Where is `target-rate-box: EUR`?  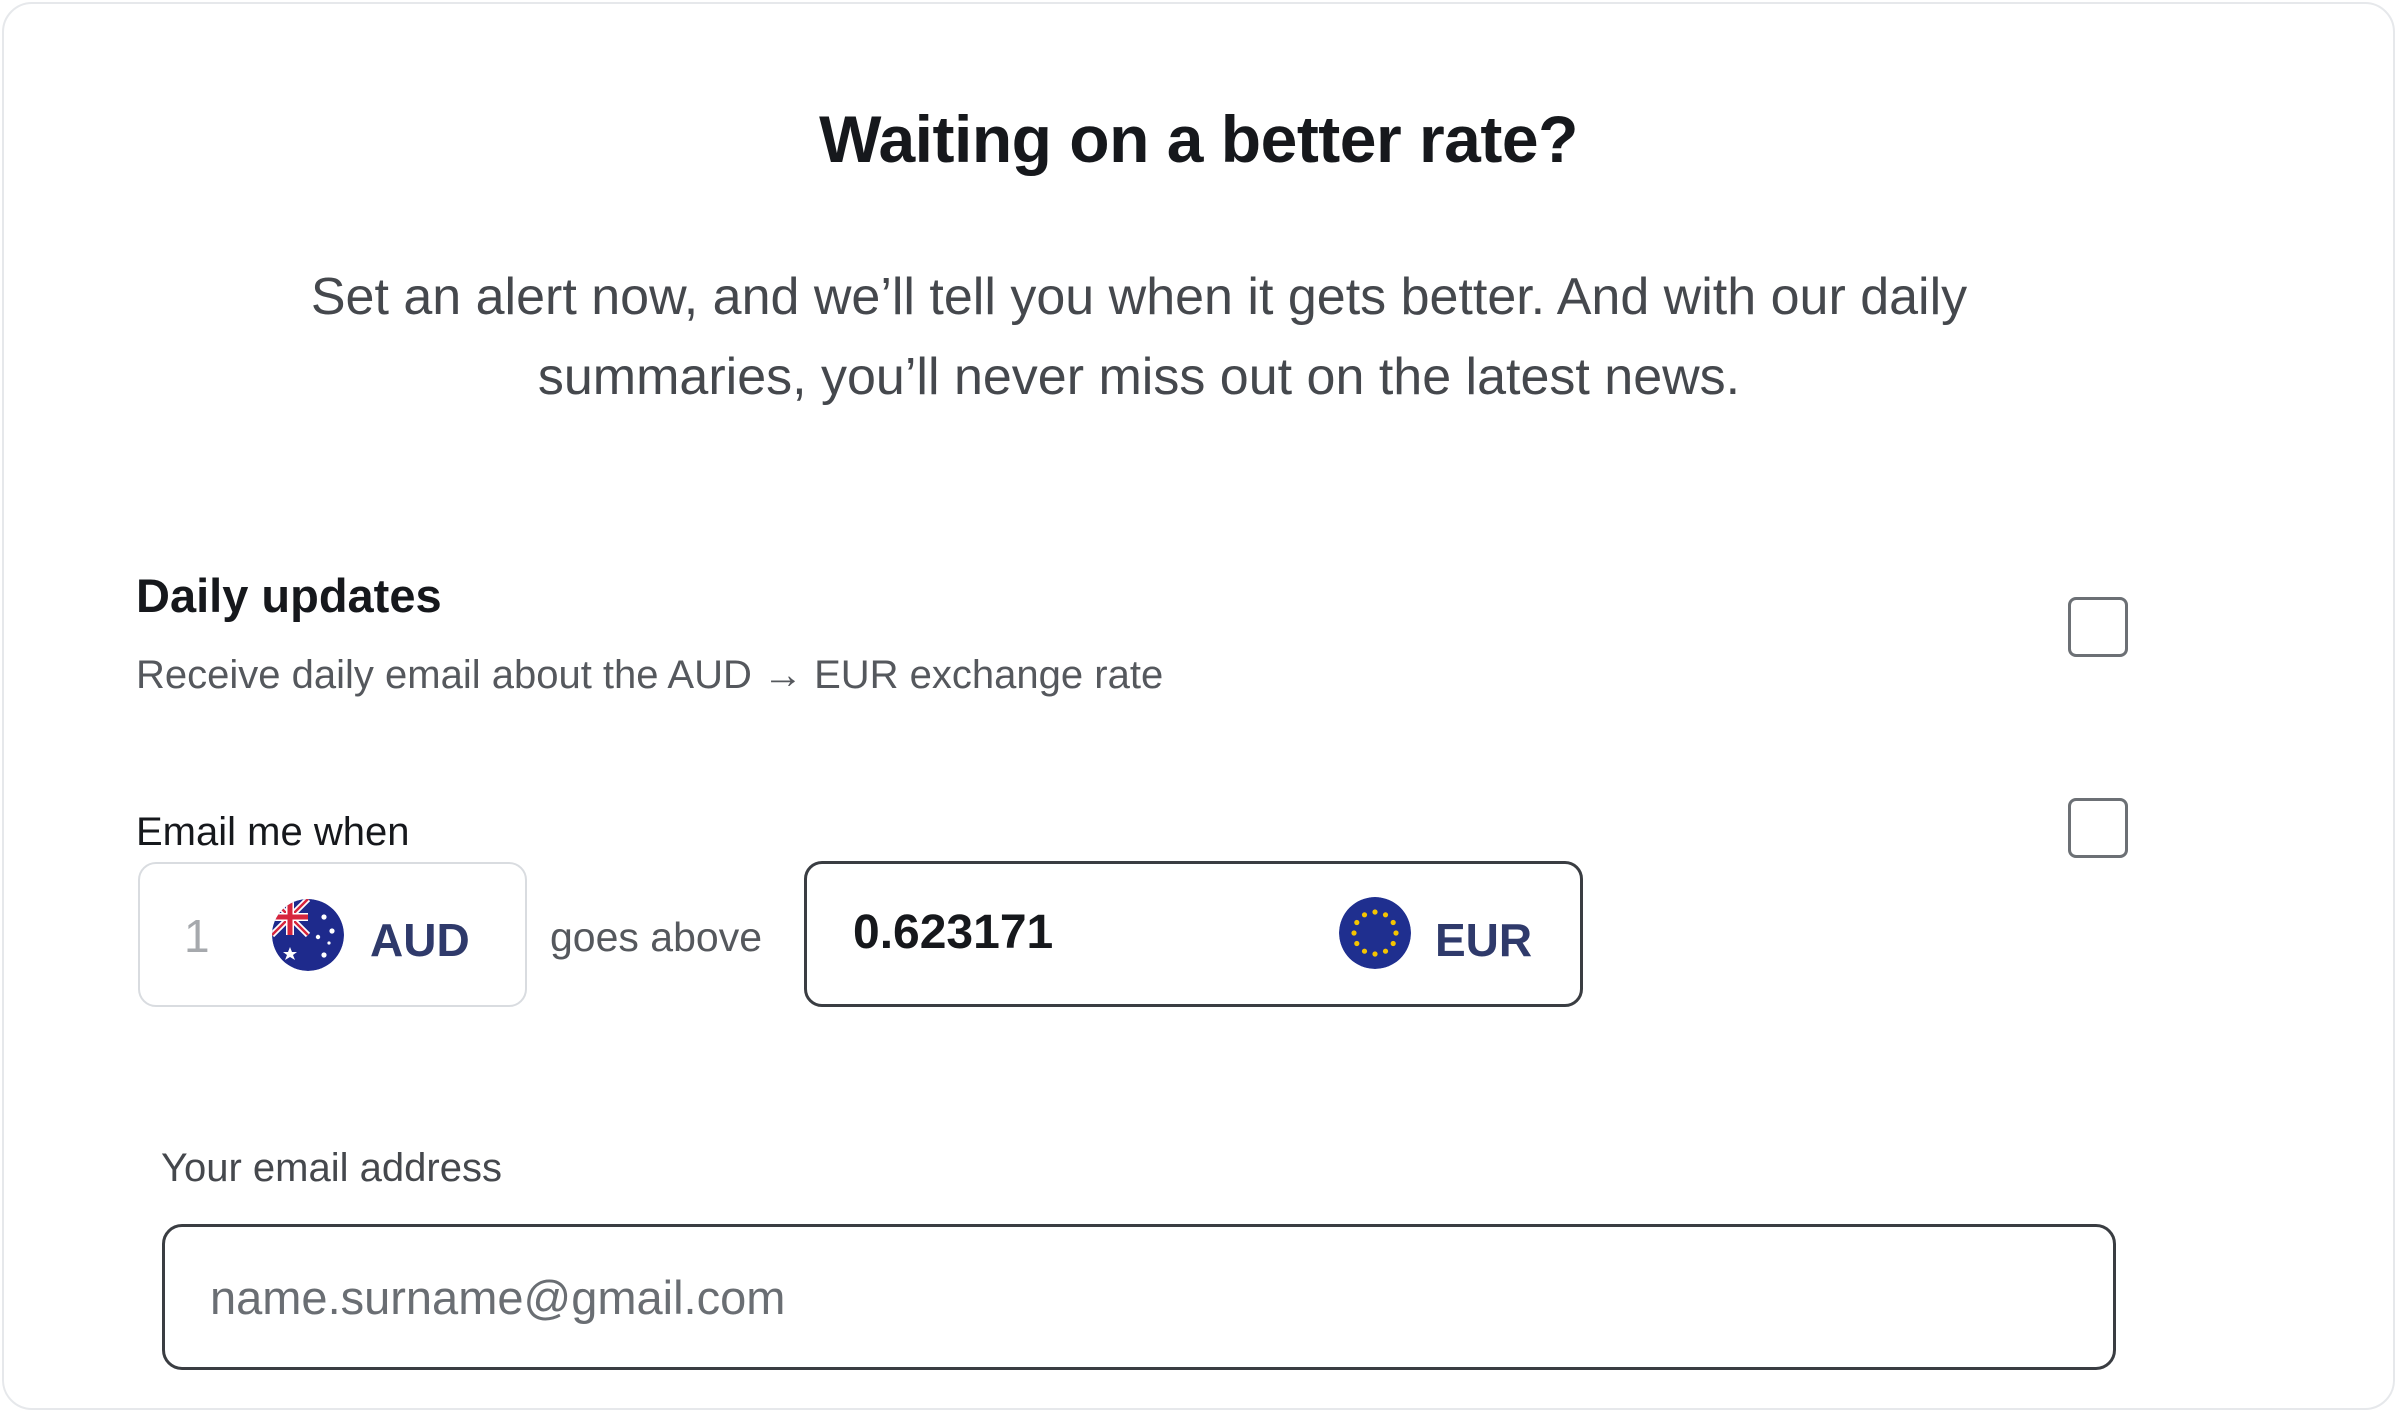
target-rate-box: EUR is located at coordinates (1193, 934).